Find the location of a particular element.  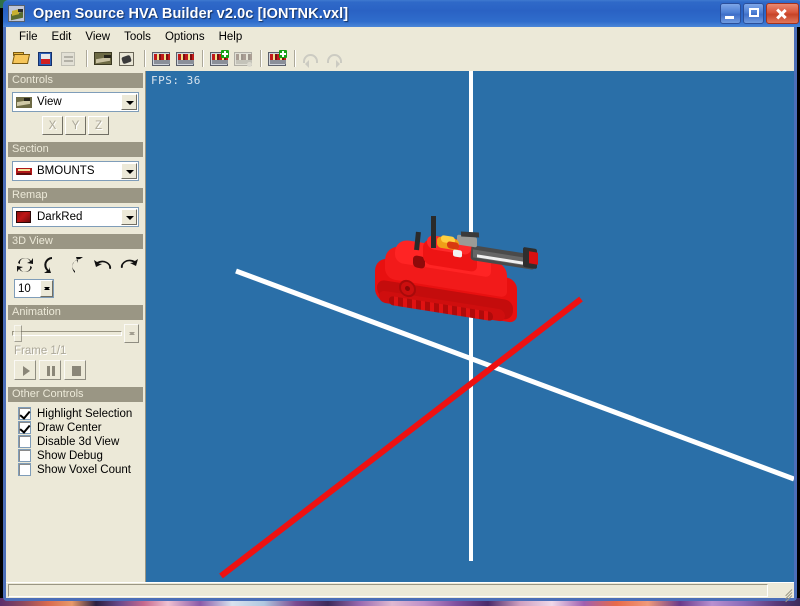

checkbox-draw-center: Draw Center is located at coordinates (78, 427).